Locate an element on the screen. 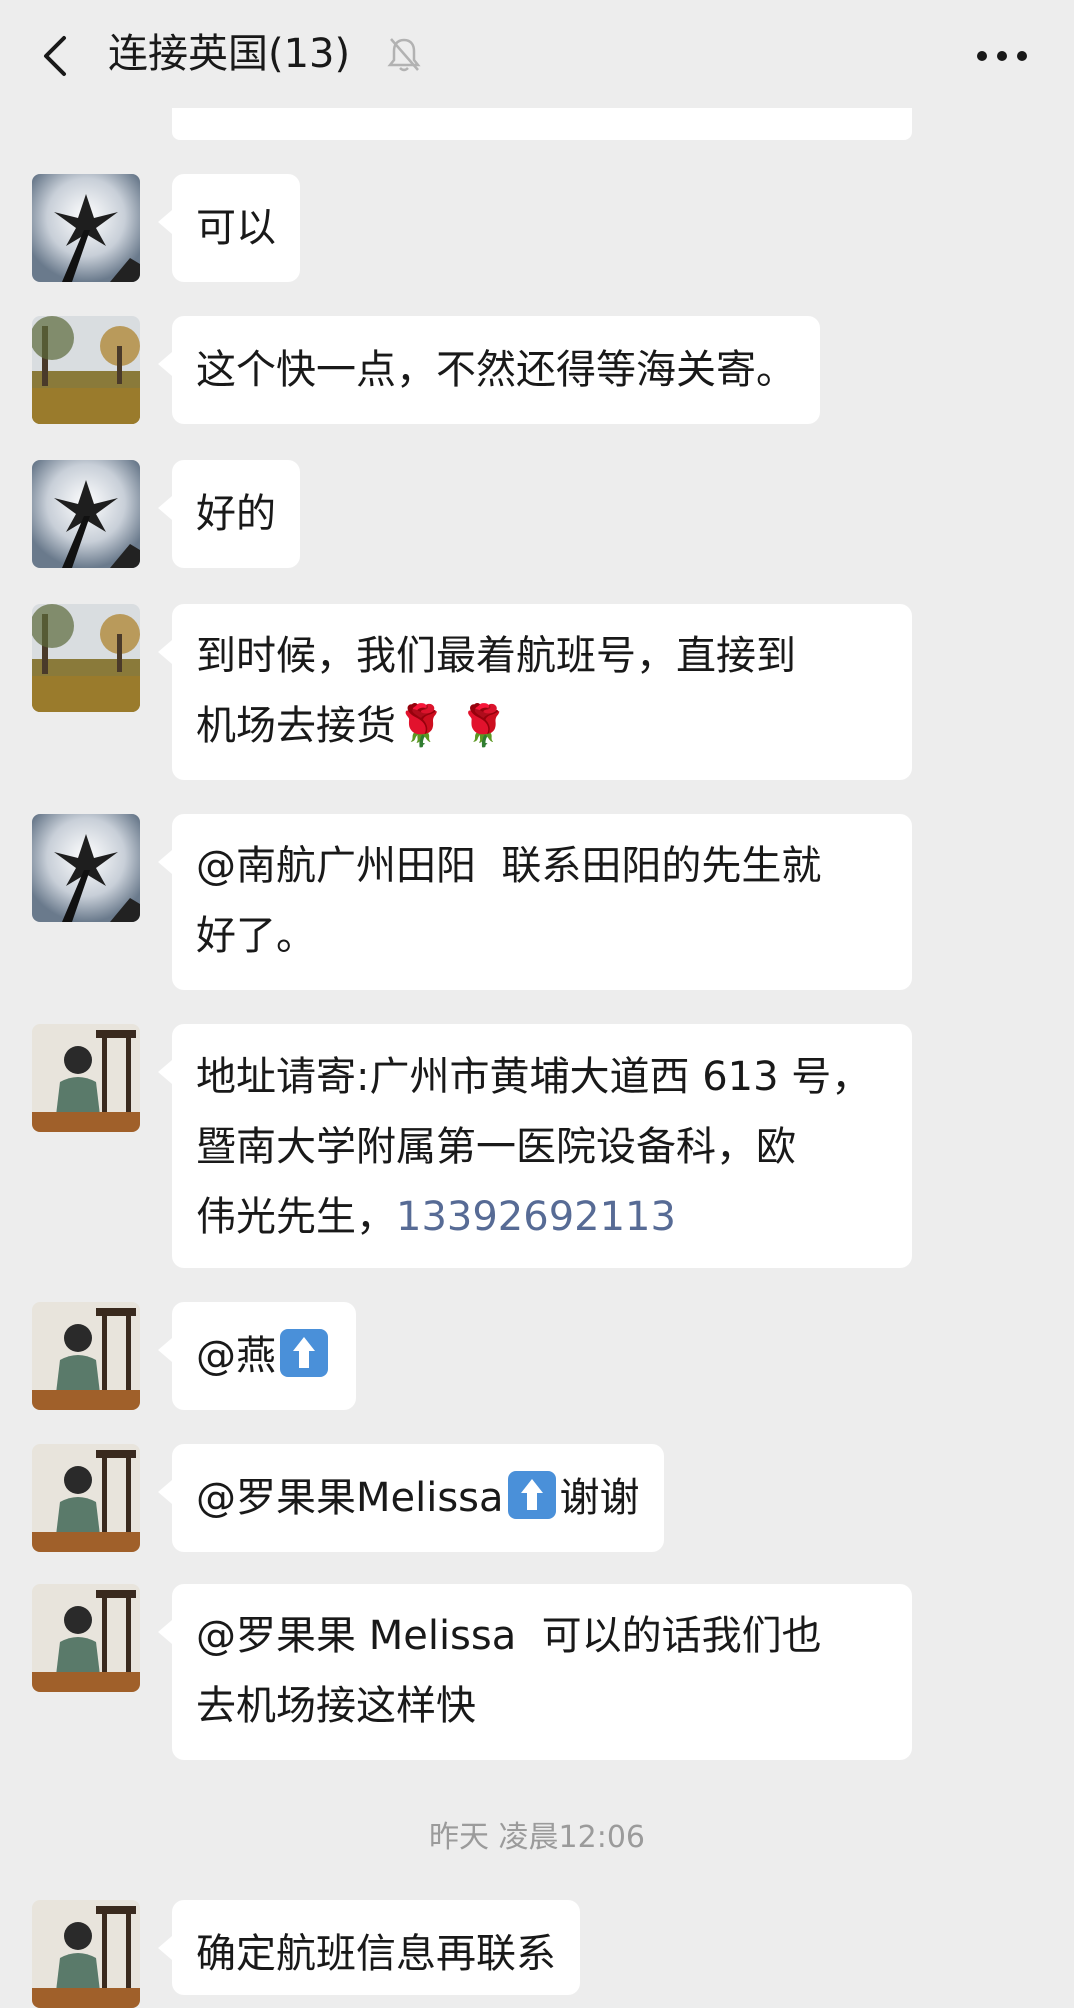  message-text-suffix: 谢谢 is located at coordinates (599, 1498).